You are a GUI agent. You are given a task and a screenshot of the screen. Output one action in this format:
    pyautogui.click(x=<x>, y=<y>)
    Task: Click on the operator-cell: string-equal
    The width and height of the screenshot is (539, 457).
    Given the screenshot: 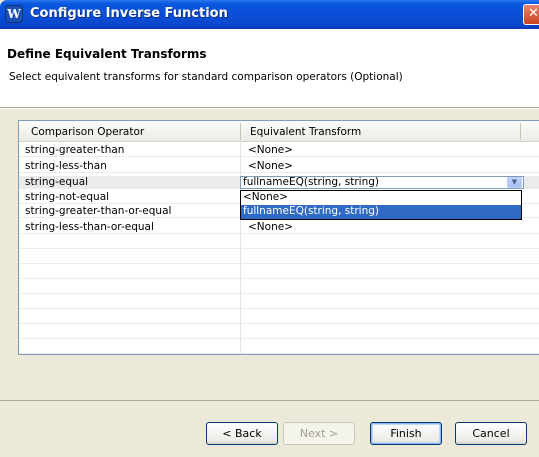 What is the action you would take?
    pyautogui.click(x=57, y=182)
    